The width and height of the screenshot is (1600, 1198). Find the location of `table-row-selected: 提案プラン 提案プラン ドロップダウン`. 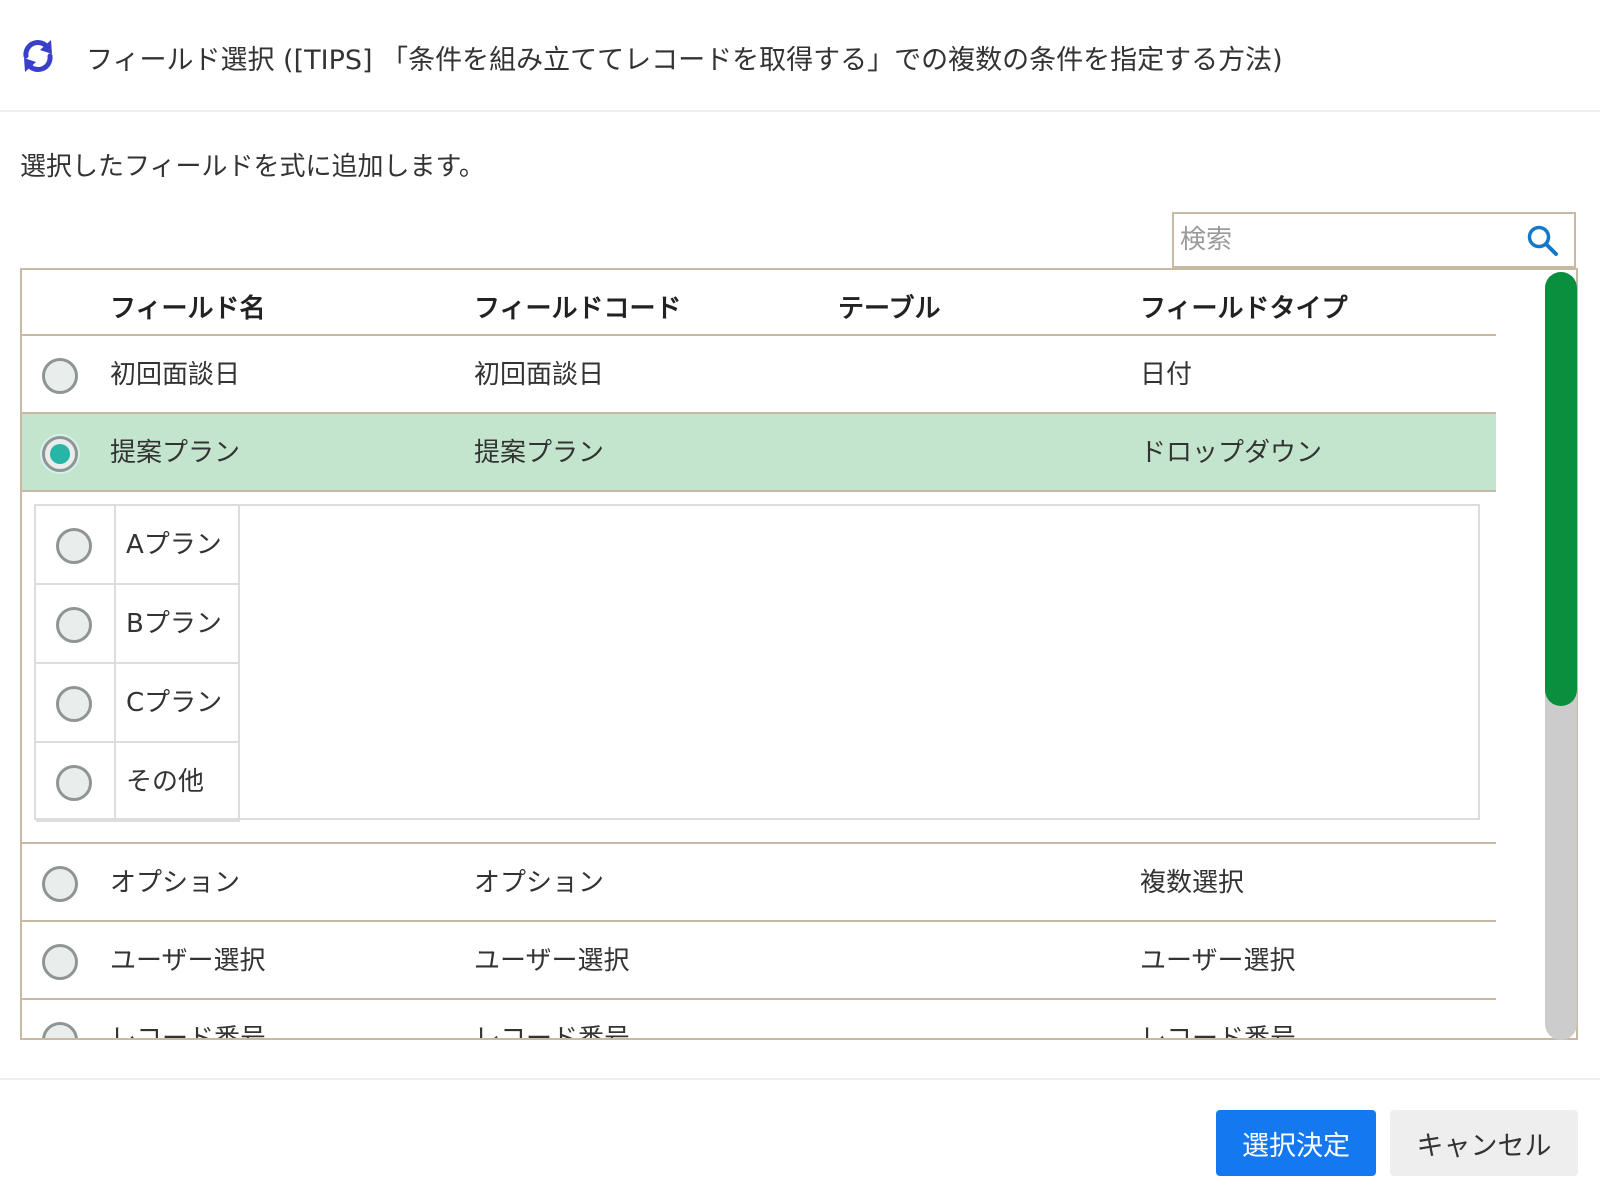

table-row-selected: 提案プラン 提案プラン ドロップダウン is located at coordinates (759, 453).